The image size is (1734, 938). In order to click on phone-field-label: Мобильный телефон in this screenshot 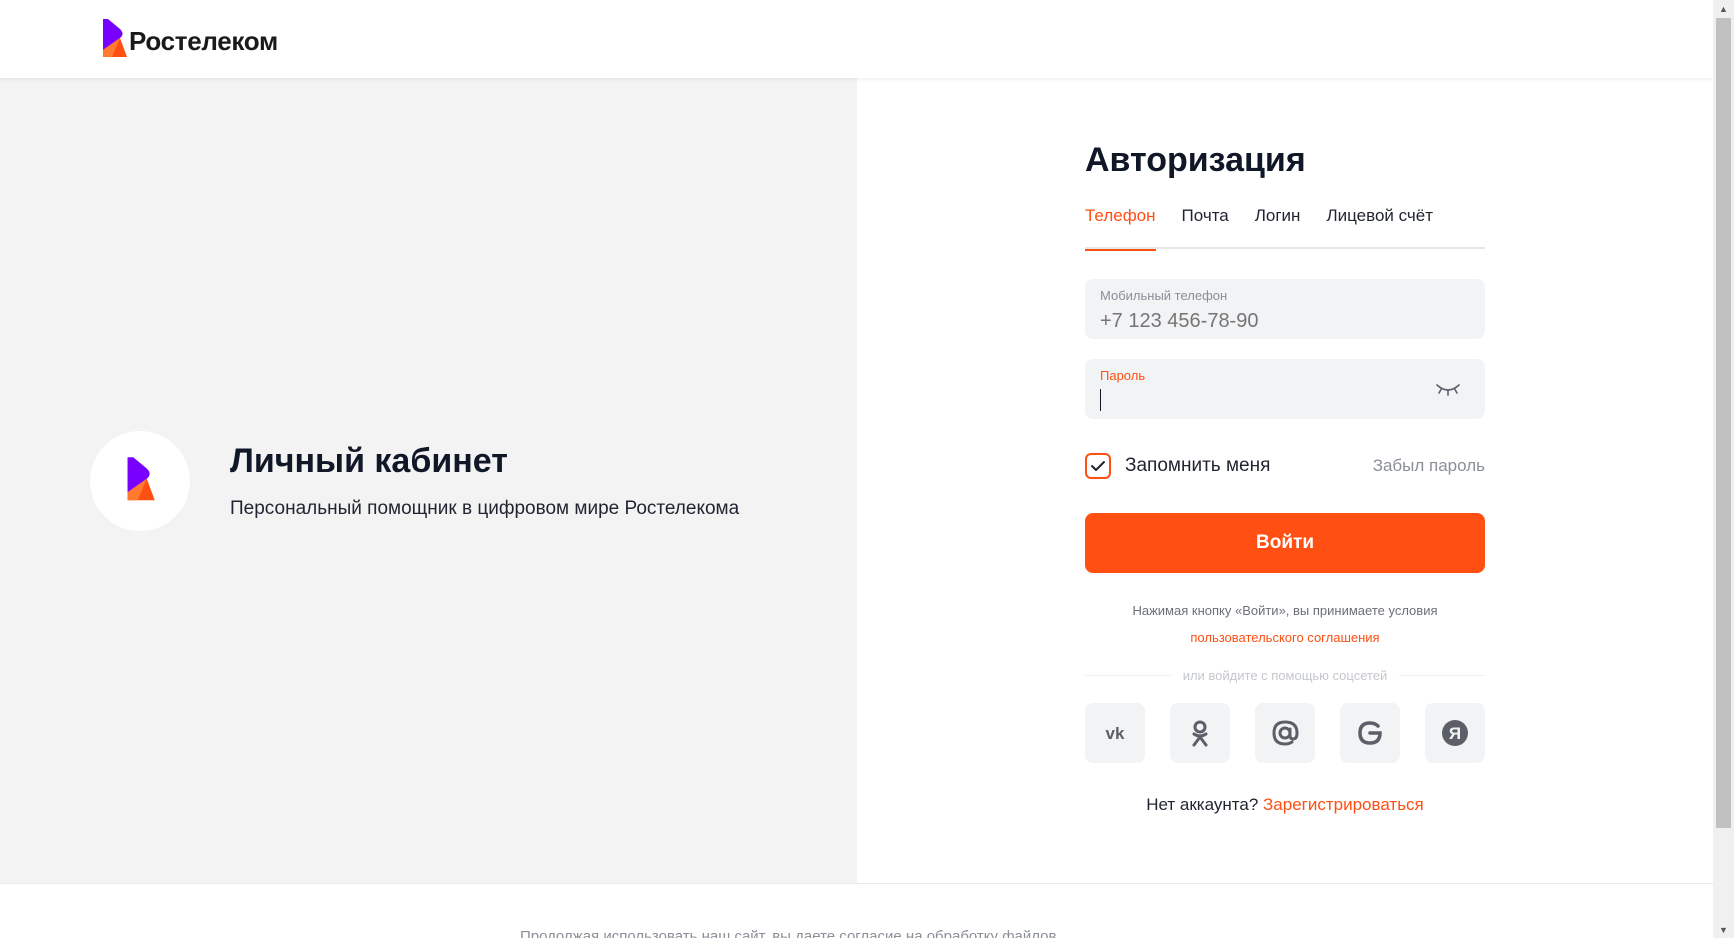, I will do `click(1164, 295)`.